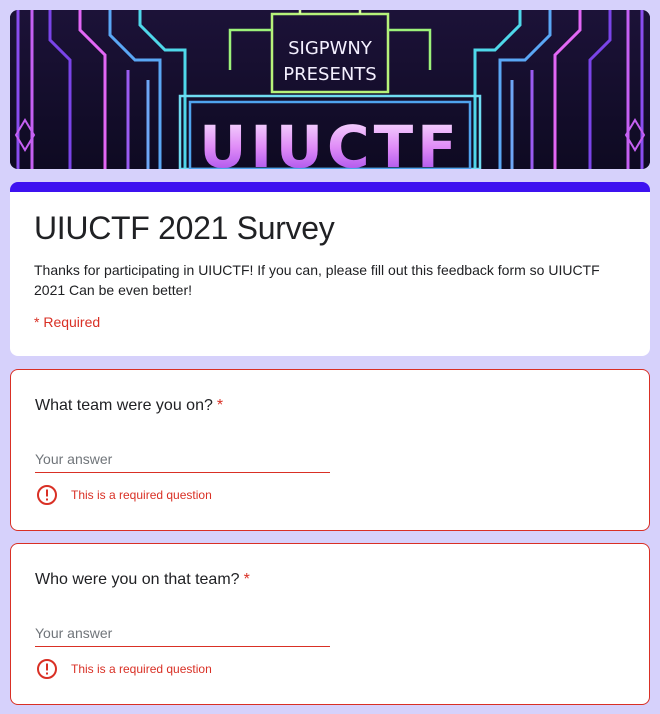 The height and width of the screenshot is (714, 660). I want to click on teammates-answer-input, so click(182, 633).